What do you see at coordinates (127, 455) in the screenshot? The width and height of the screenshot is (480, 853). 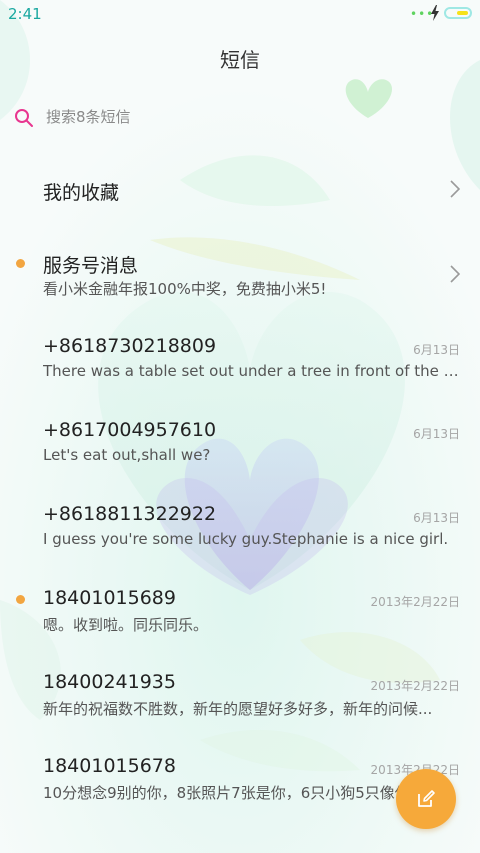 I see `message-preview: Let's eat out,shall we?` at bounding box center [127, 455].